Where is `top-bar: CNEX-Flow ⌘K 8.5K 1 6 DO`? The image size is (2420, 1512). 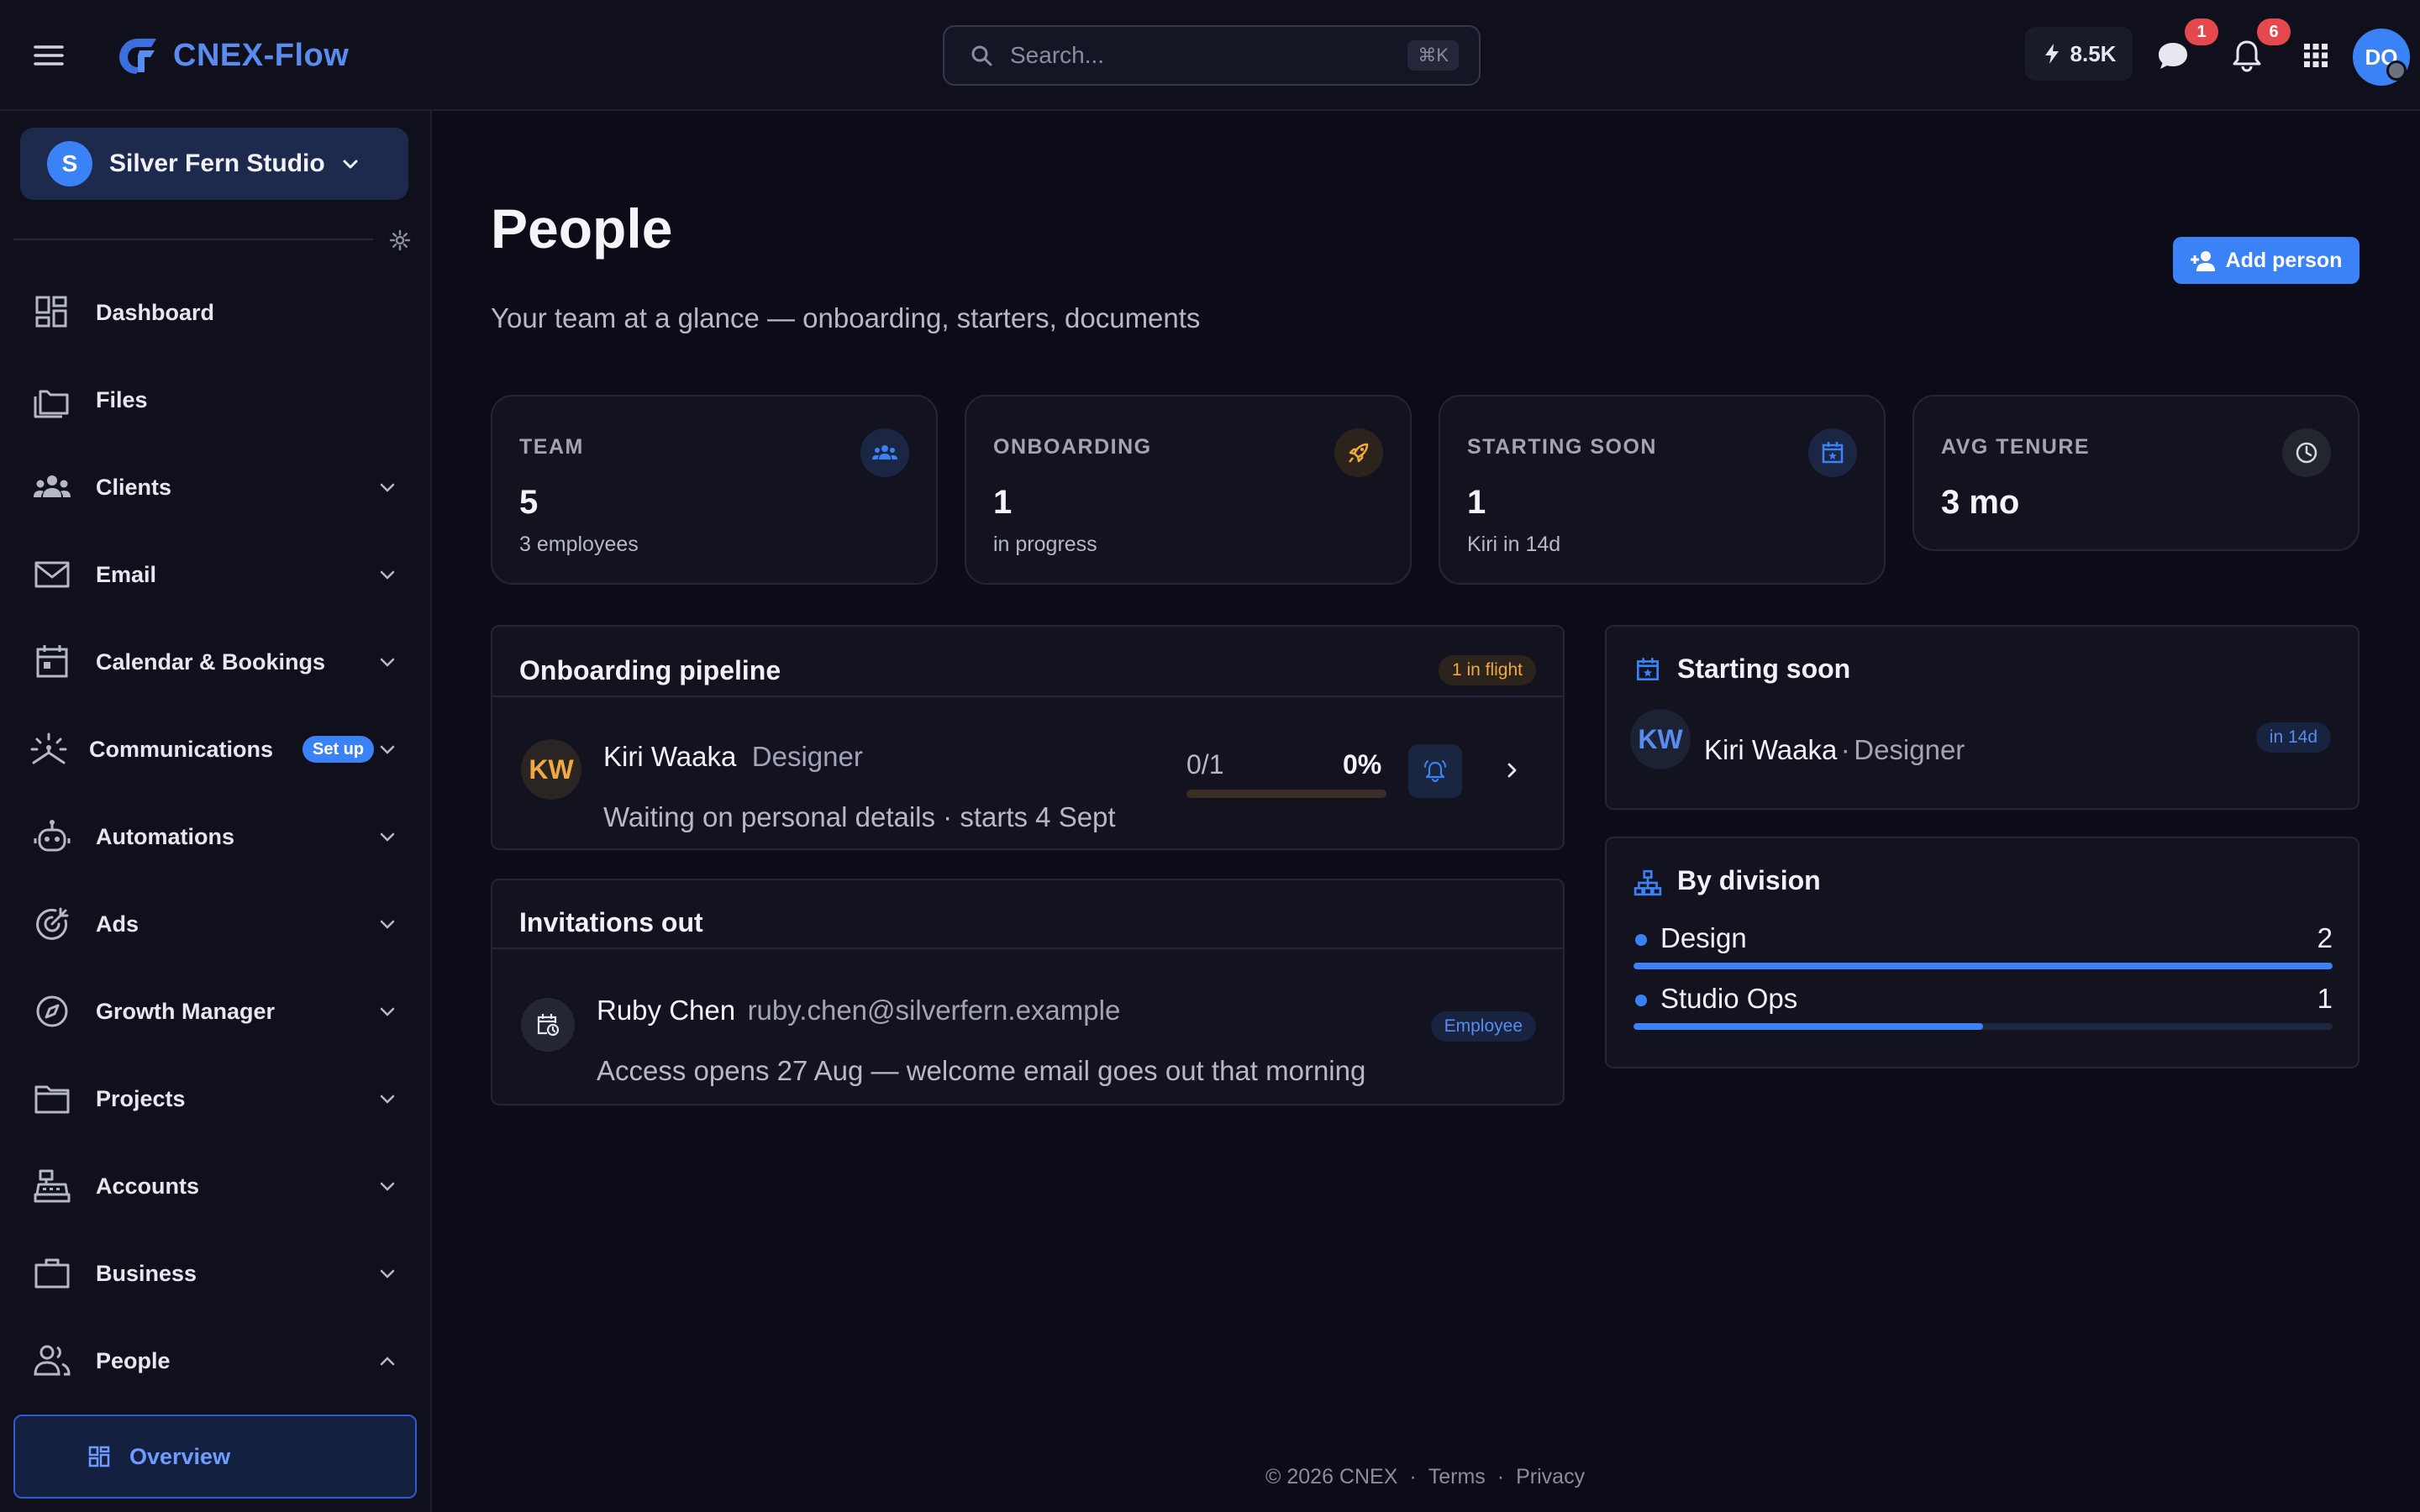
top-bar: CNEX-Flow ⌘K 8.5K 1 6 DO is located at coordinates (1210, 55).